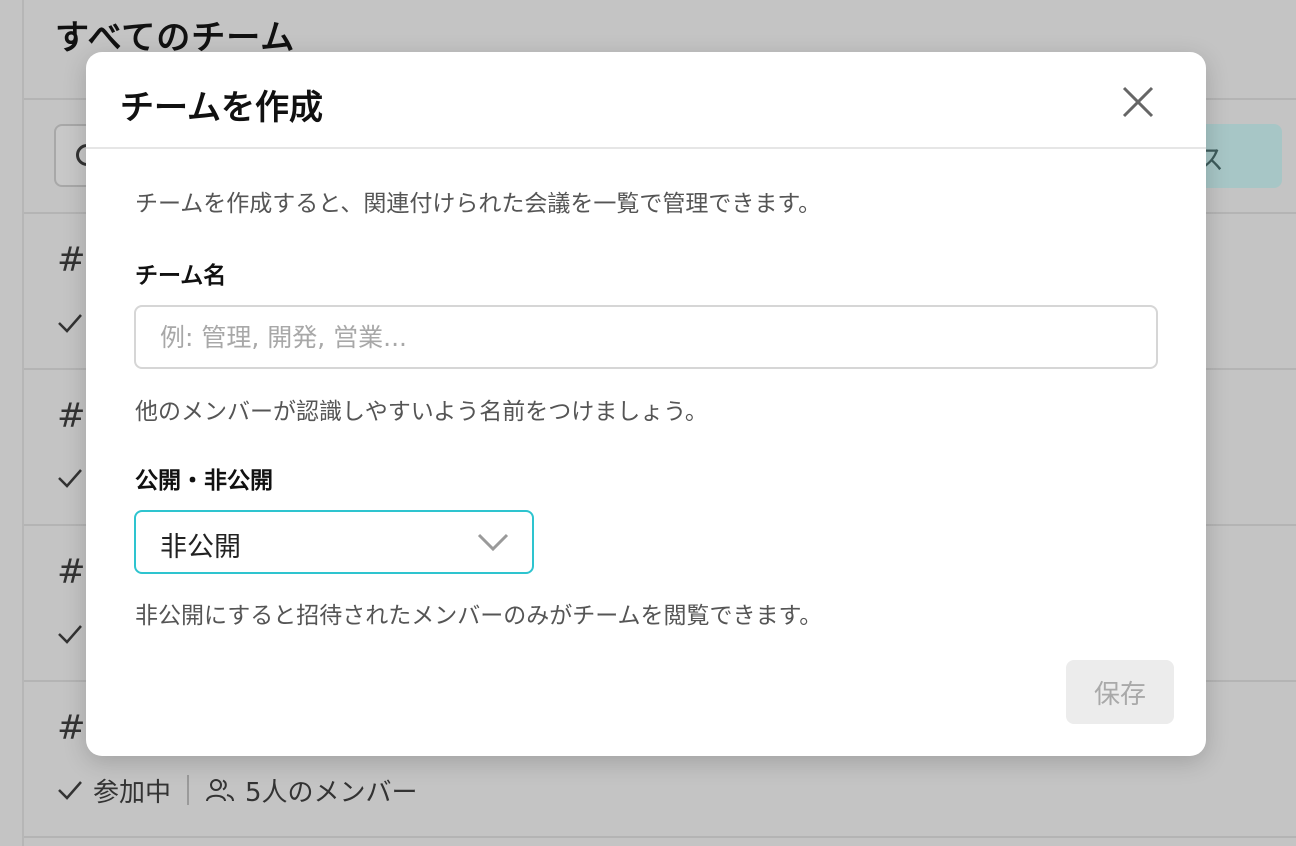 The width and height of the screenshot is (1296, 846). What do you see at coordinates (220, 790) in the screenshot?
I see `members-icon` at bounding box center [220, 790].